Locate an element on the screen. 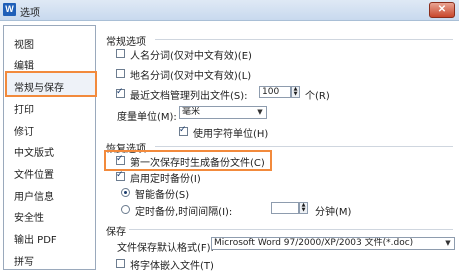  place-split-checkbox is located at coordinates (120, 73).